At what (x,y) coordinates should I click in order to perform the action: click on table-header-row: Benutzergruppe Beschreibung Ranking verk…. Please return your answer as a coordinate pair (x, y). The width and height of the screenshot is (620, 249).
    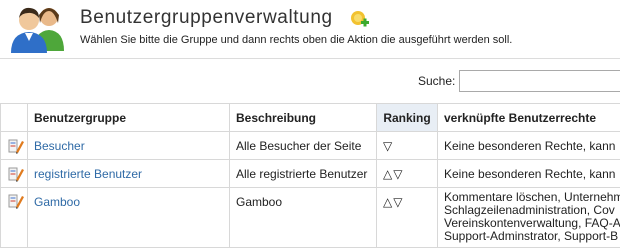
    Looking at the image, I should click on (310, 117).